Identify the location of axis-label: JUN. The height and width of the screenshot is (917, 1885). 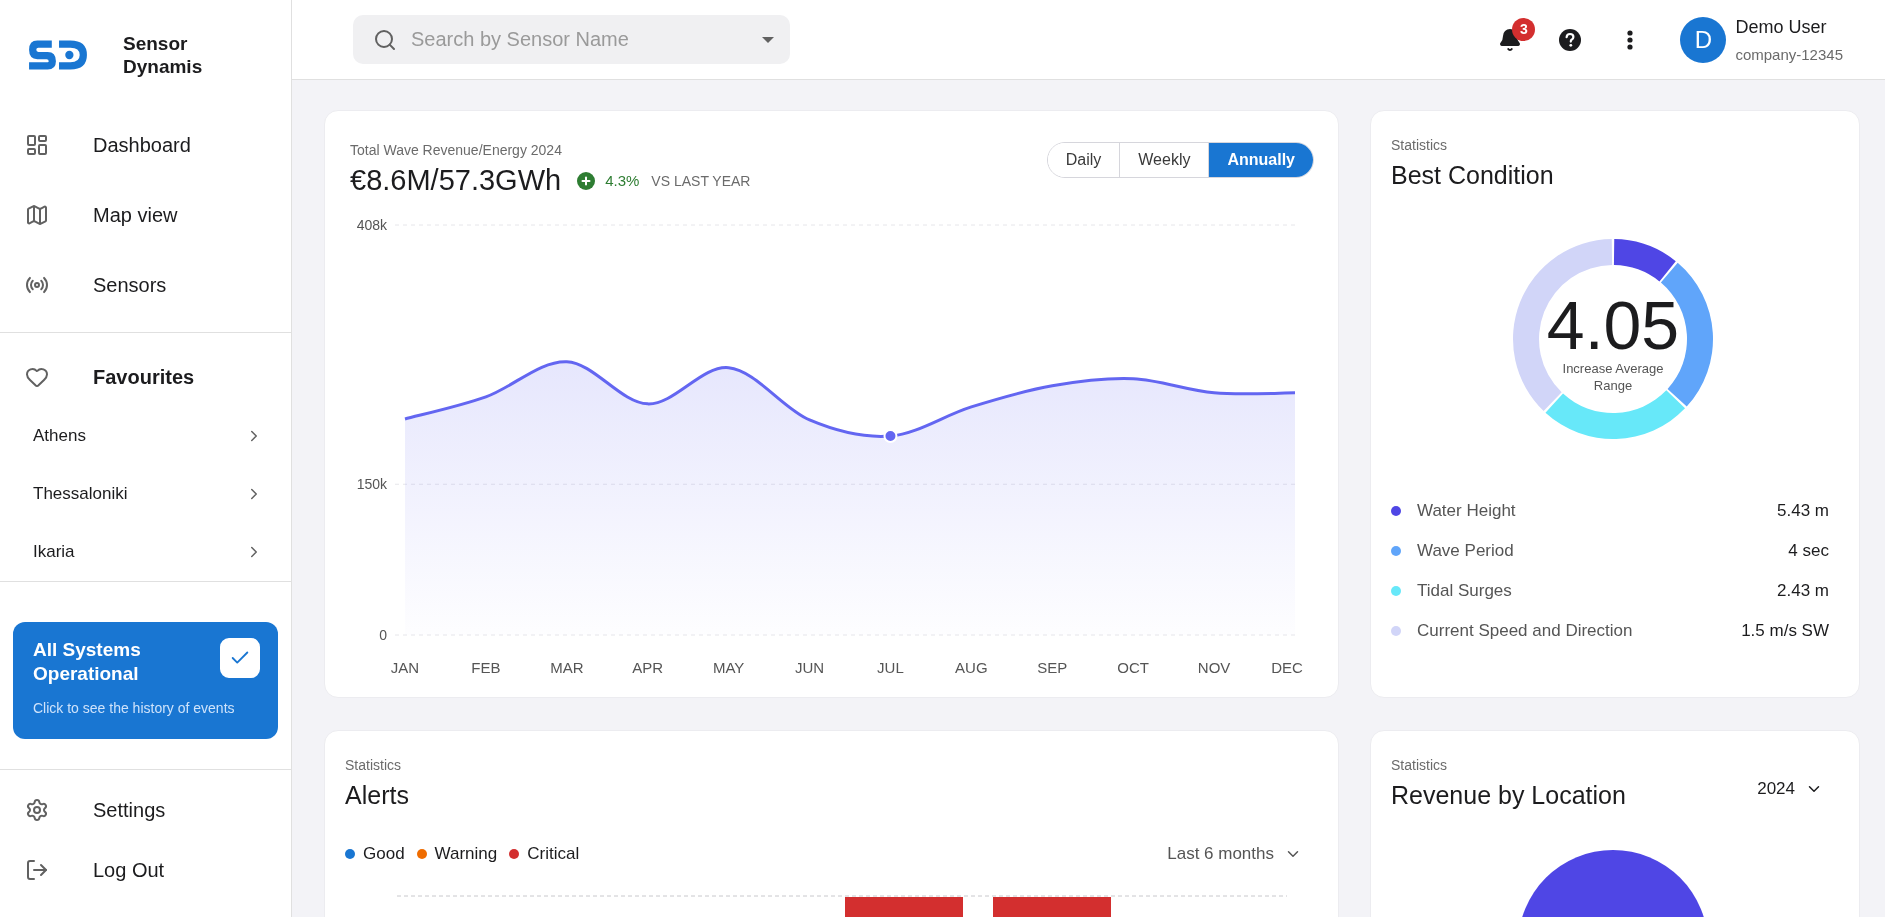
(809, 667).